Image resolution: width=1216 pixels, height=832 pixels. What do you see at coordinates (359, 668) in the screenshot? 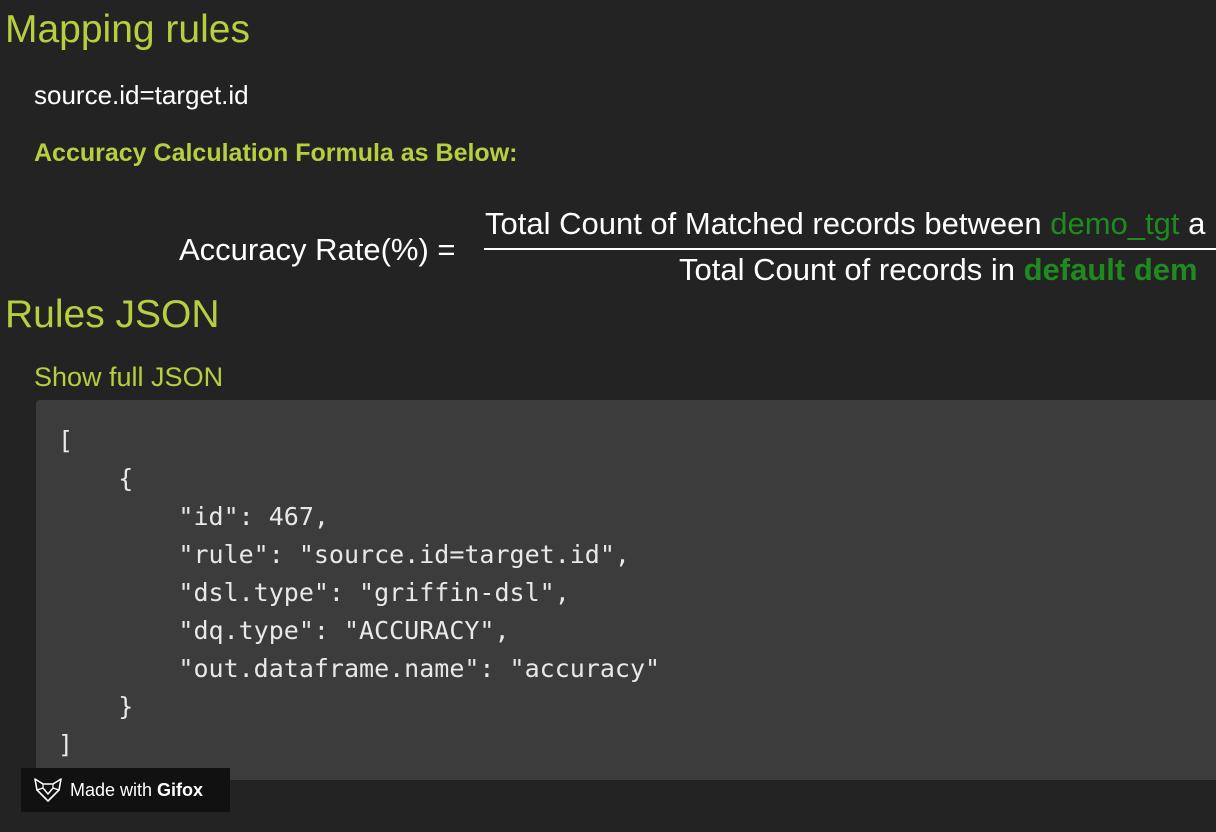
I see `json-line: "out.dataframe.name": "accuracy"` at bounding box center [359, 668].